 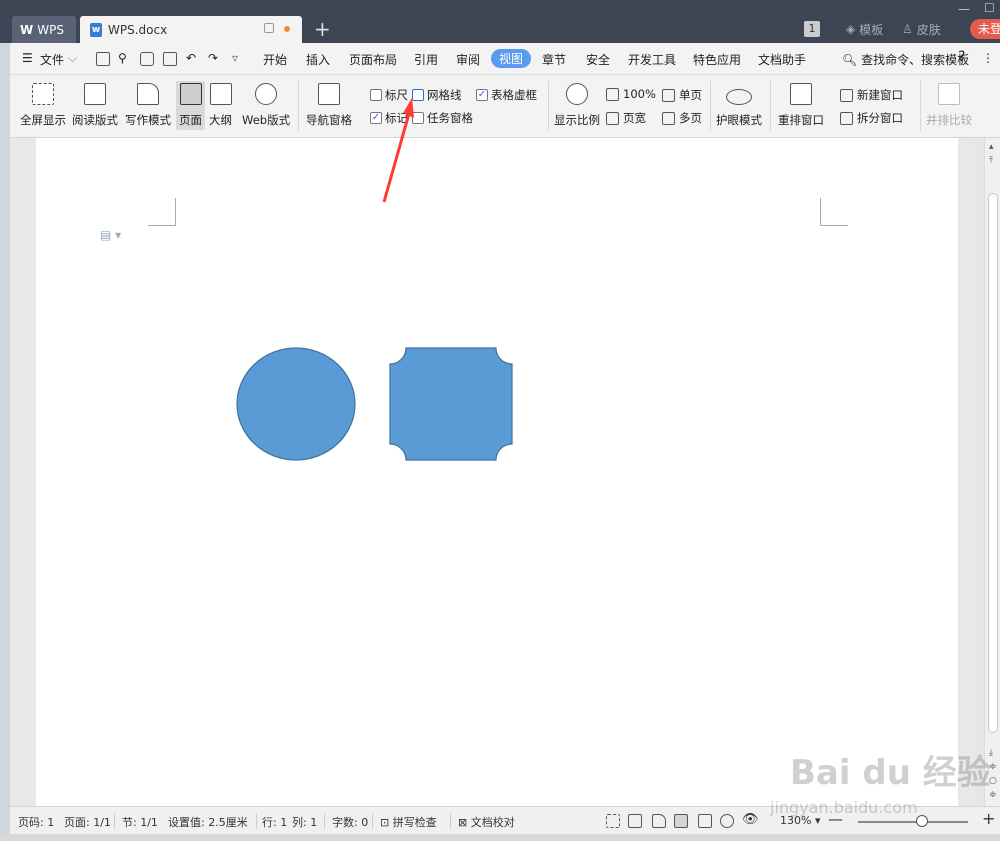 What do you see at coordinates (913, 822) in the screenshot?
I see `zoom-slider-track` at bounding box center [913, 822].